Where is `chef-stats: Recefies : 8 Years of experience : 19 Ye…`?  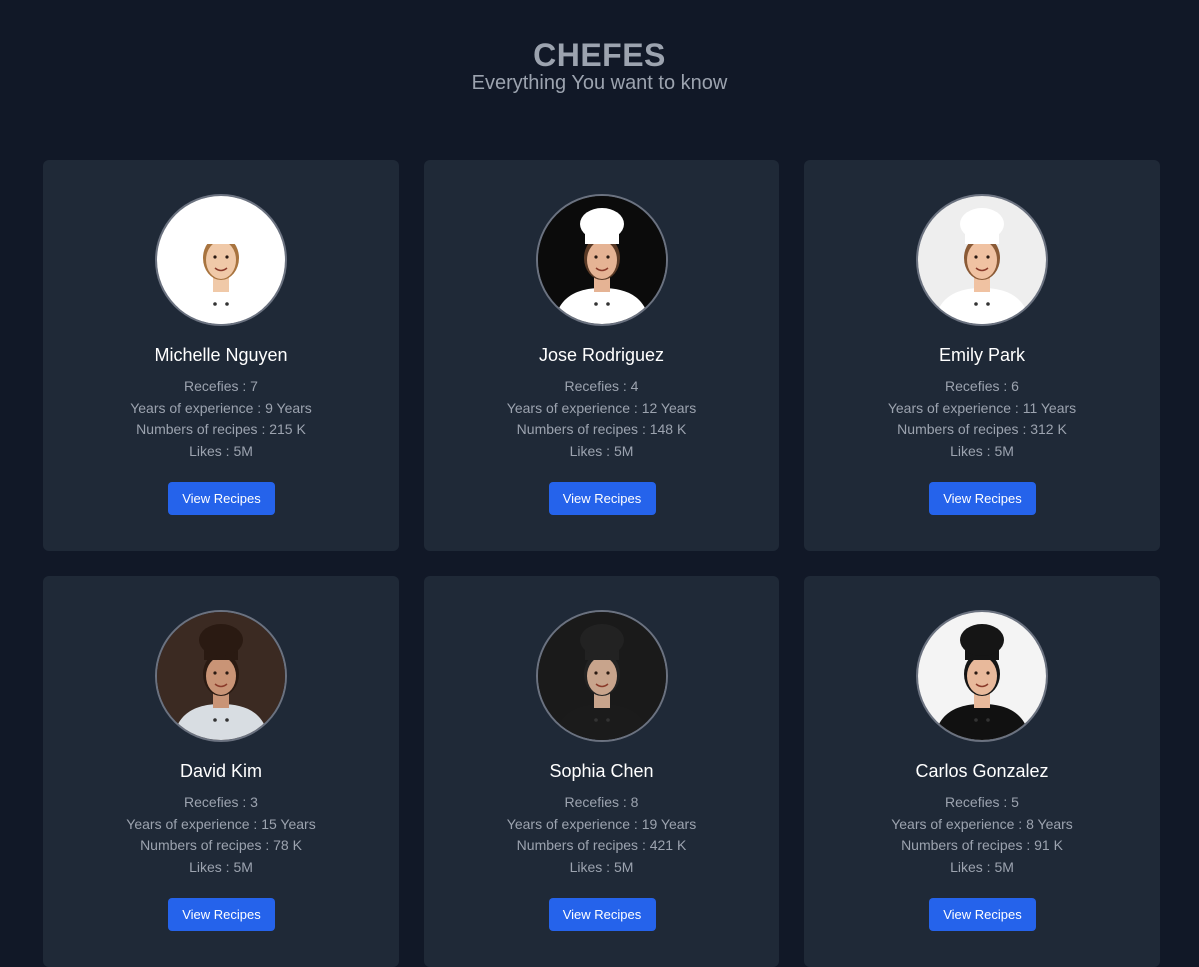
chef-stats: Recefies : 8 Years of experience : 19 Ye… is located at coordinates (601, 835).